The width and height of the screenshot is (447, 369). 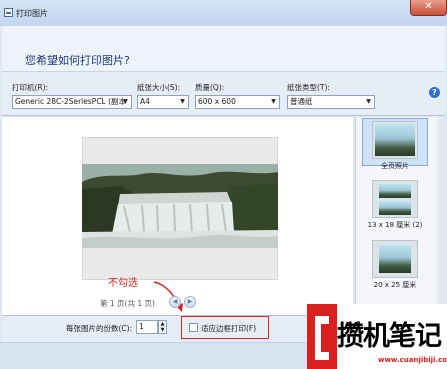 I want to click on paper-type-select: 普通纸 ▼, so click(x=331, y=102).